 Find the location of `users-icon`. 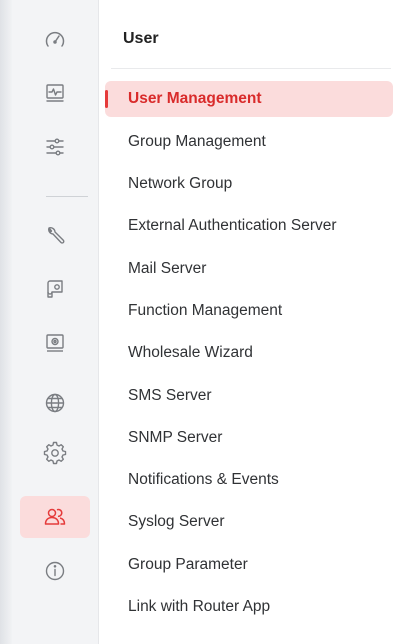

users-icon is located at coordinates (55, 516).